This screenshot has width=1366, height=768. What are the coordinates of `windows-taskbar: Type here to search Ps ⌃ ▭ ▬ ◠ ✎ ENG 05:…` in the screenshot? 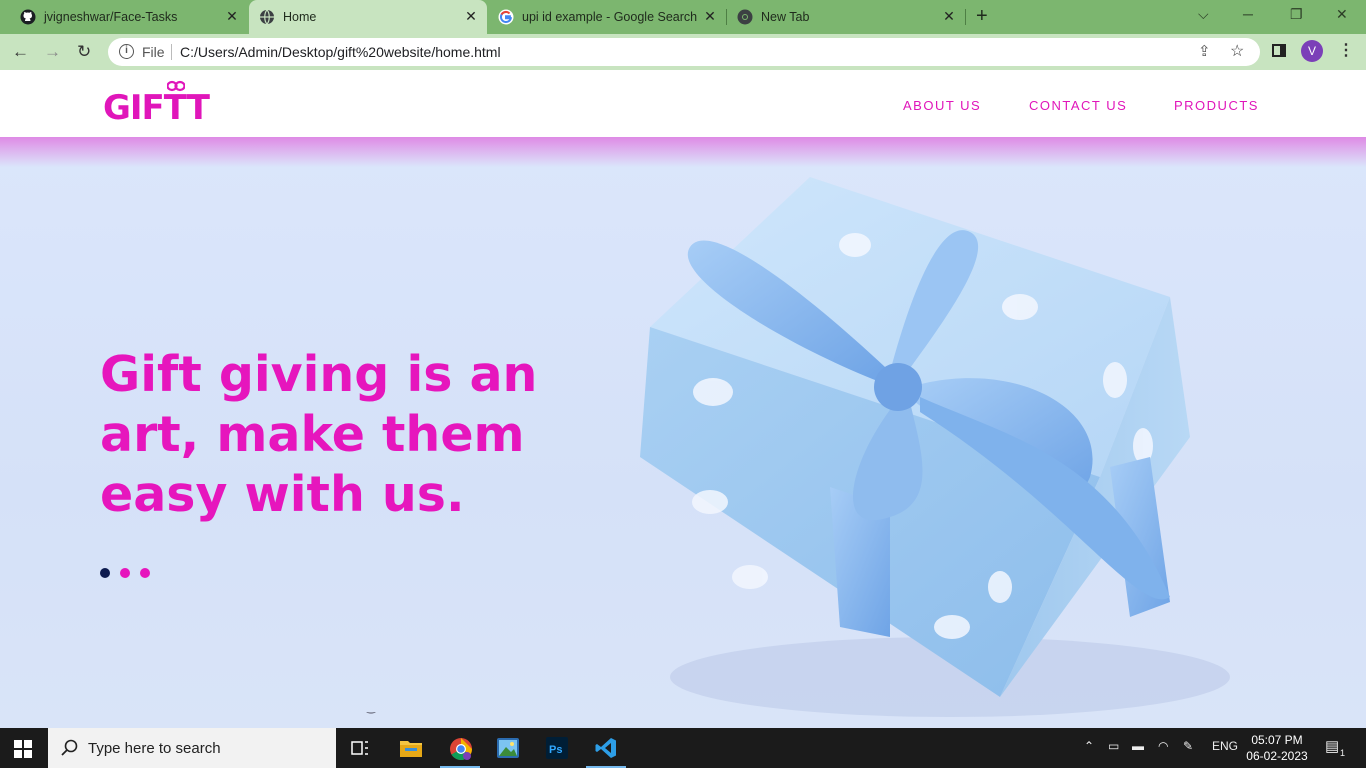 It's located at (683, 748).